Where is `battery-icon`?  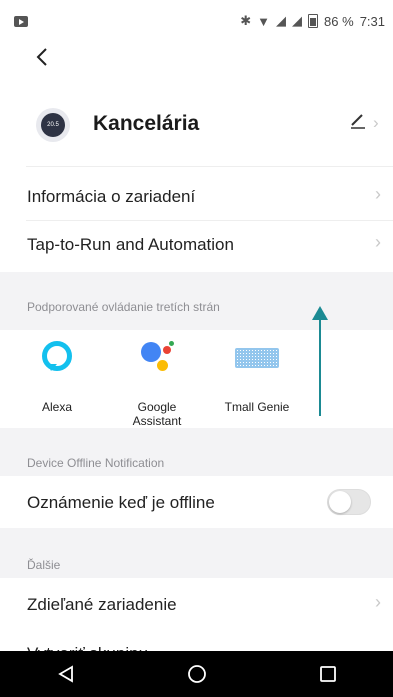 battery-icon is located at coordinates (313, 21).